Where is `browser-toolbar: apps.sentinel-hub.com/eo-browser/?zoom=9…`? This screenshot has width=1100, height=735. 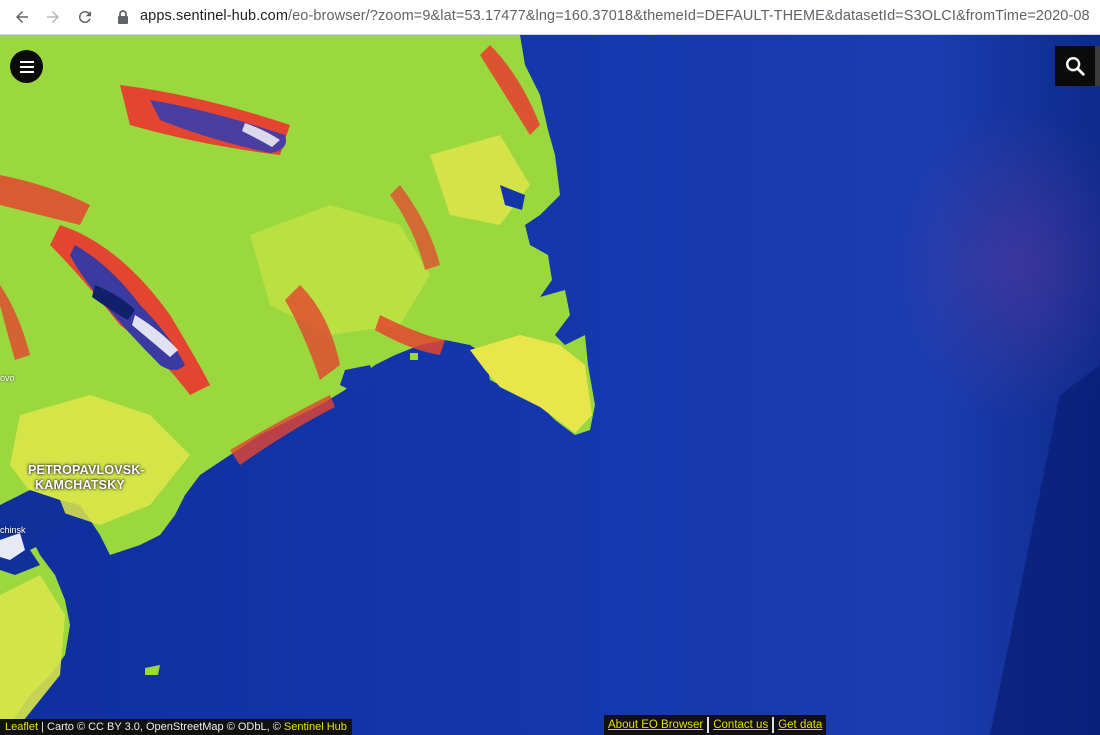
browser-toolbar: apps.sentinel-hub.com/eo-browser/?zoom=9… is located at coordinates (550, 17).